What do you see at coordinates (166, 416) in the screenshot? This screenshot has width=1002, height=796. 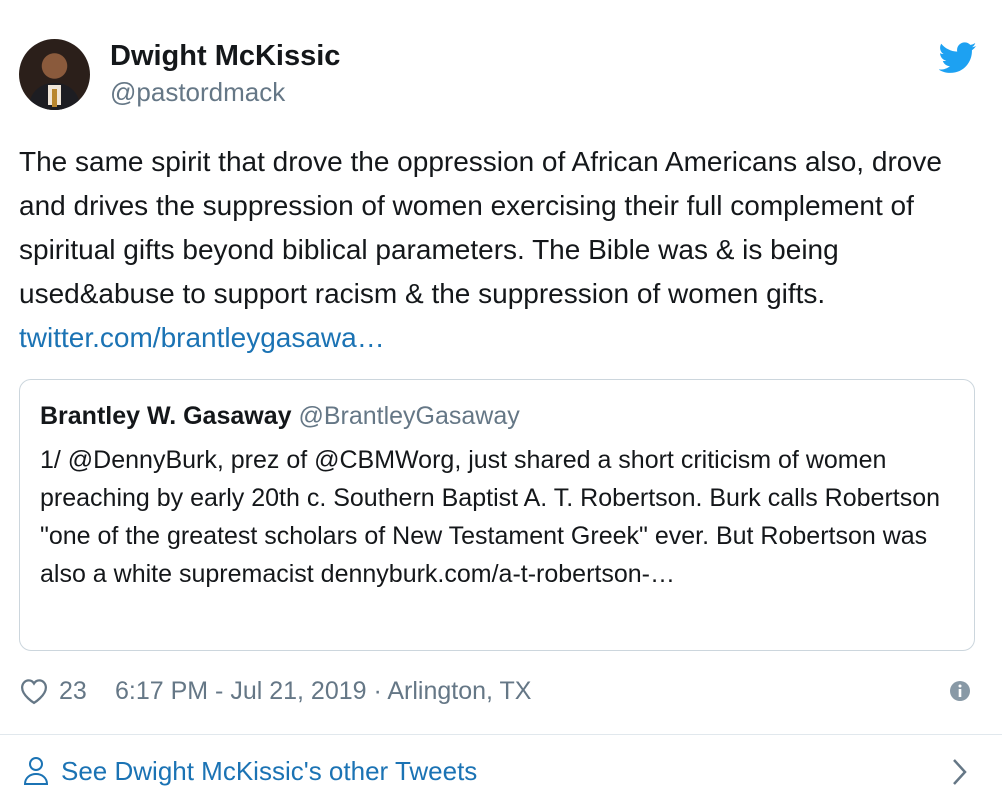 I see `quoted-author-name: Brantley W. Gasaway` at bounding box center [166, 416].